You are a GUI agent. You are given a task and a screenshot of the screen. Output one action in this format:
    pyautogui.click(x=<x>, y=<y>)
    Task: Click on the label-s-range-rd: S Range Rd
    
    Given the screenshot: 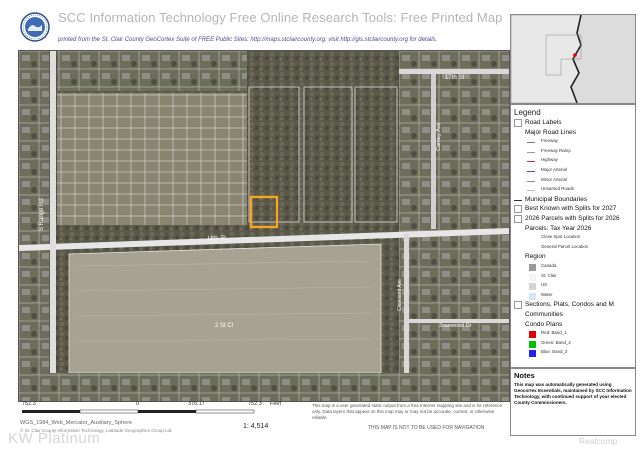 What is the action you would take?
    pyautogui.click(x=42, y=214)
    